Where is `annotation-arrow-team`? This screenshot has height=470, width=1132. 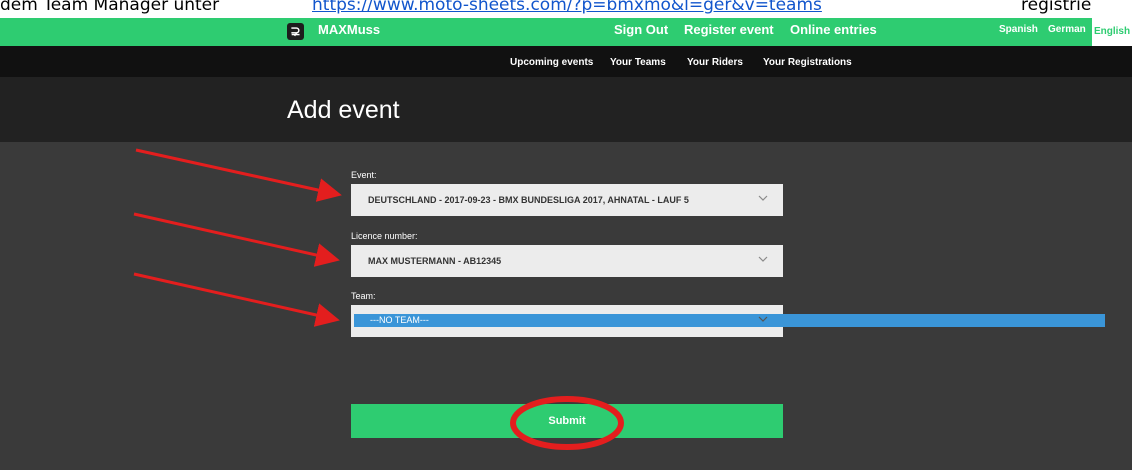
annotation-arrow-team is located at coordinates (236, 299).